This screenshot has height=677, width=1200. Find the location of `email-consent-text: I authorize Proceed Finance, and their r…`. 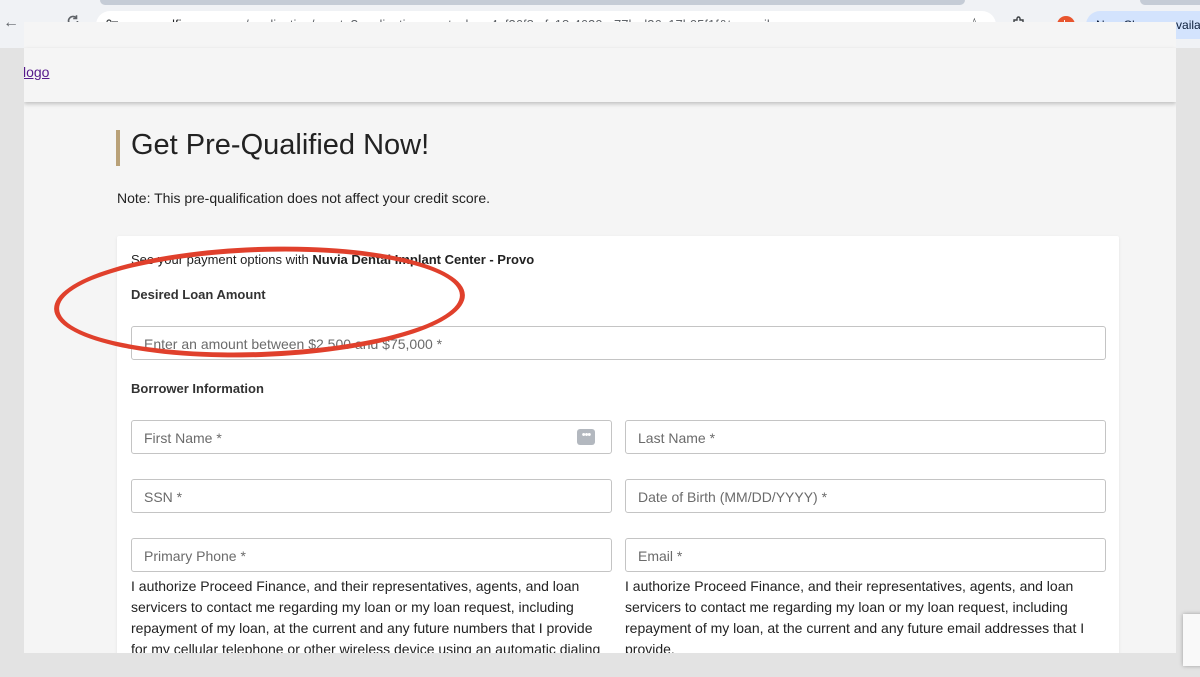

email-consent-text: I authorize Proceed Finance, and their r… is located at coordinates (855, 615).